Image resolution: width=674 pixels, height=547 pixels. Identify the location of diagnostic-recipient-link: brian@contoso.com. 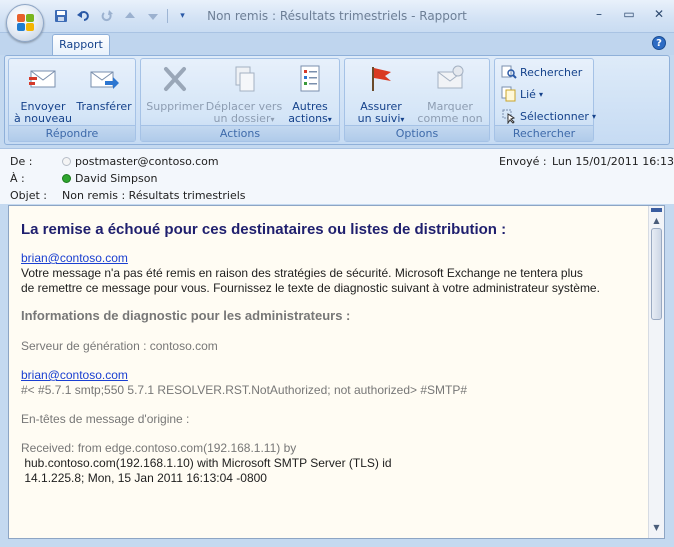
(331, 375).